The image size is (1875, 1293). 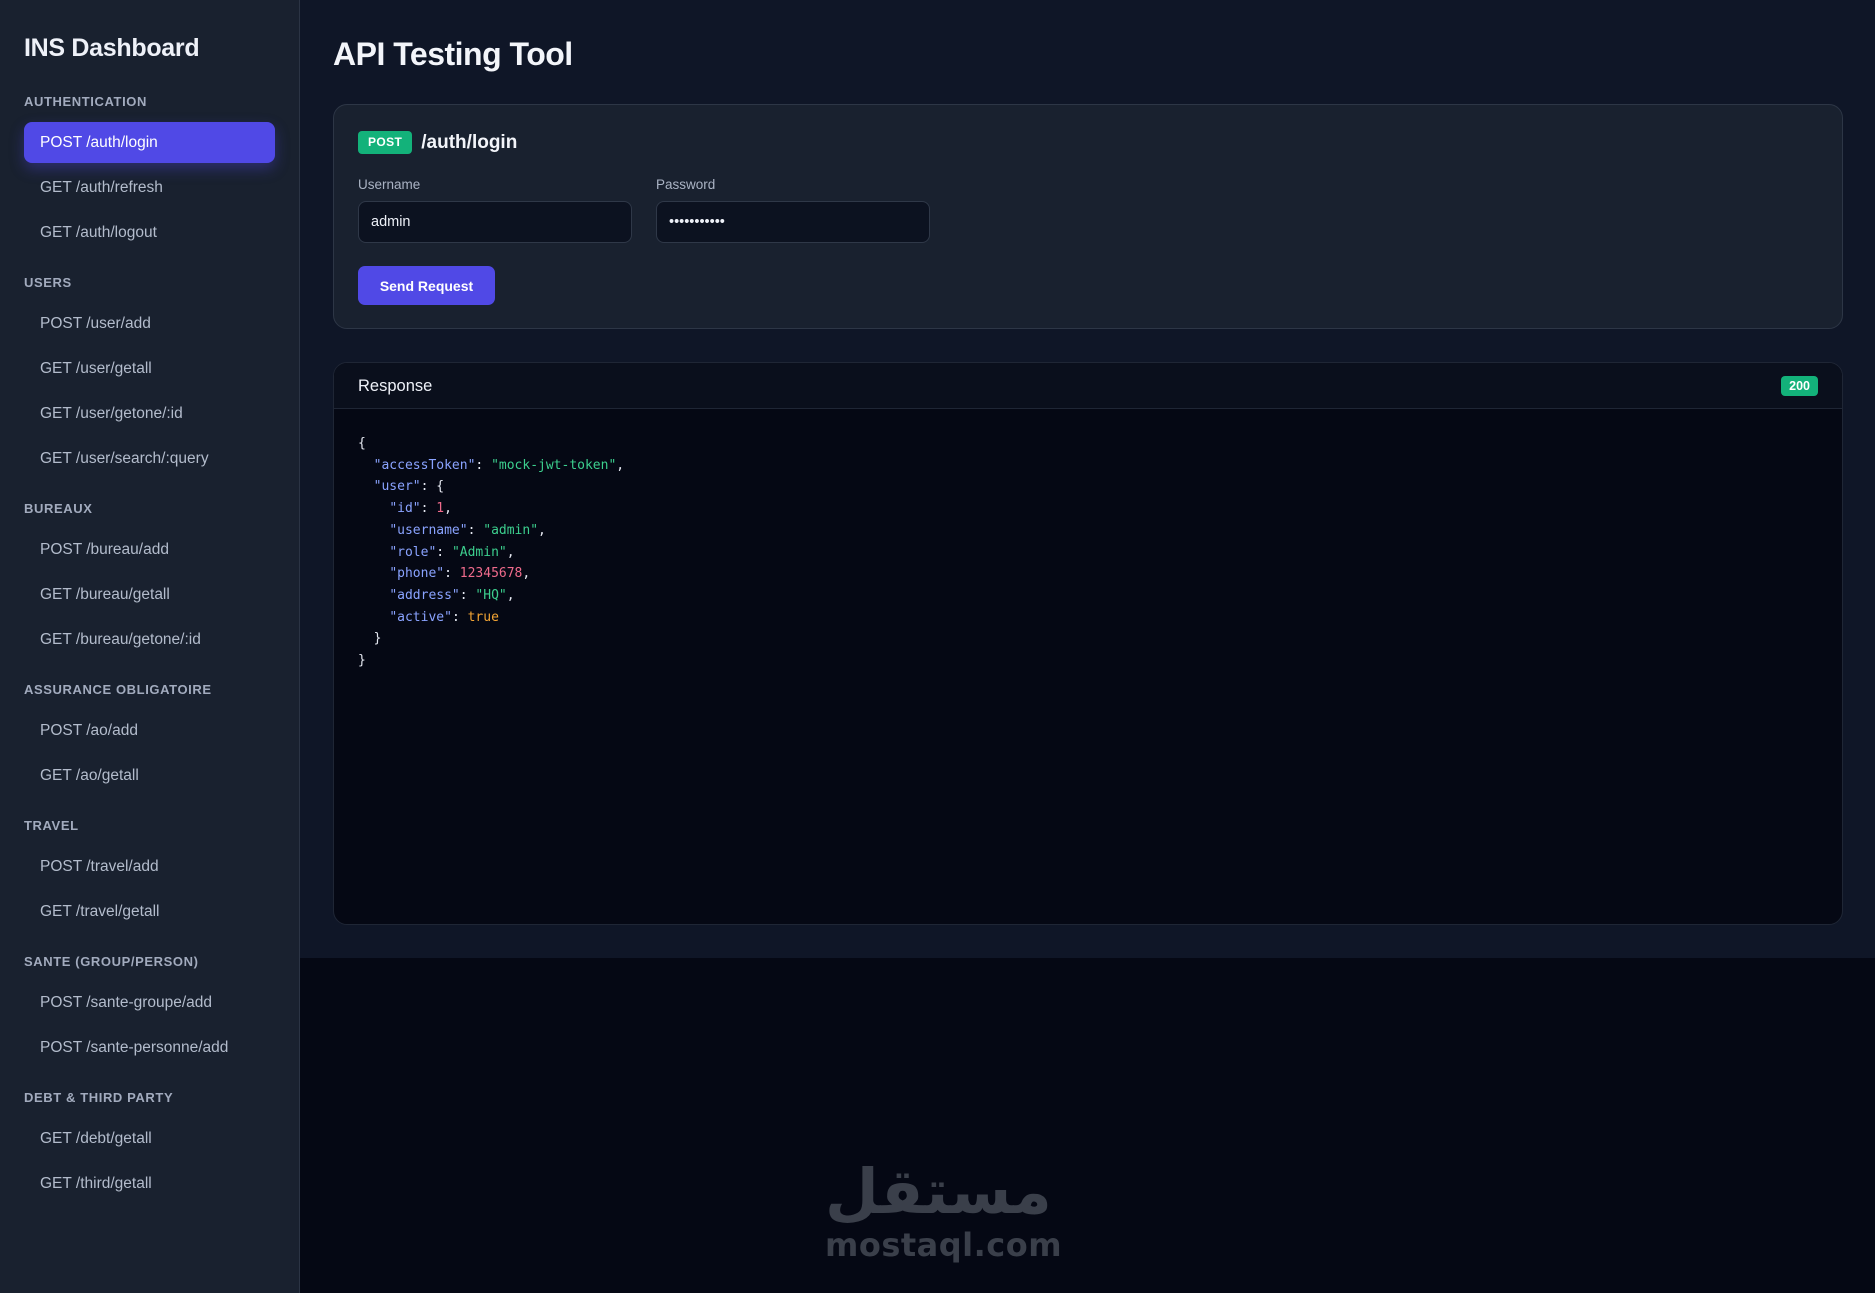 What do you see at coordinates (149, 458) in the screenshot?
I see `sidebar-item: GET /user/search/:query` at bounding box center [149, 458].